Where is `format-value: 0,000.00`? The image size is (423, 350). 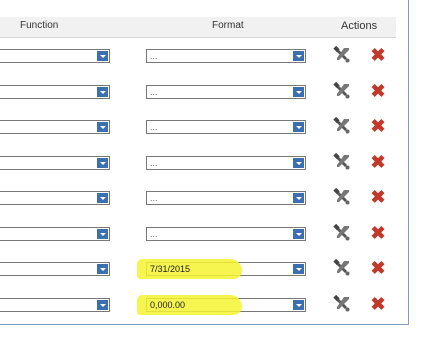
format-value: 0,000.00 is located at coordinates (168, 304).